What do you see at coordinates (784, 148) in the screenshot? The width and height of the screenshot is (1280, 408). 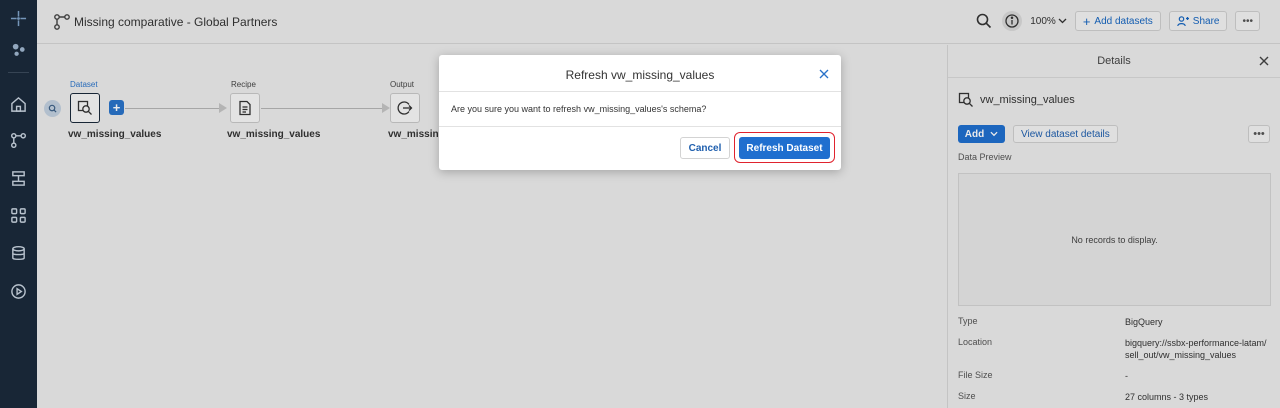 I see `refresh-dataset-button: Refresh Dataset` at bounding box center [784, 148].